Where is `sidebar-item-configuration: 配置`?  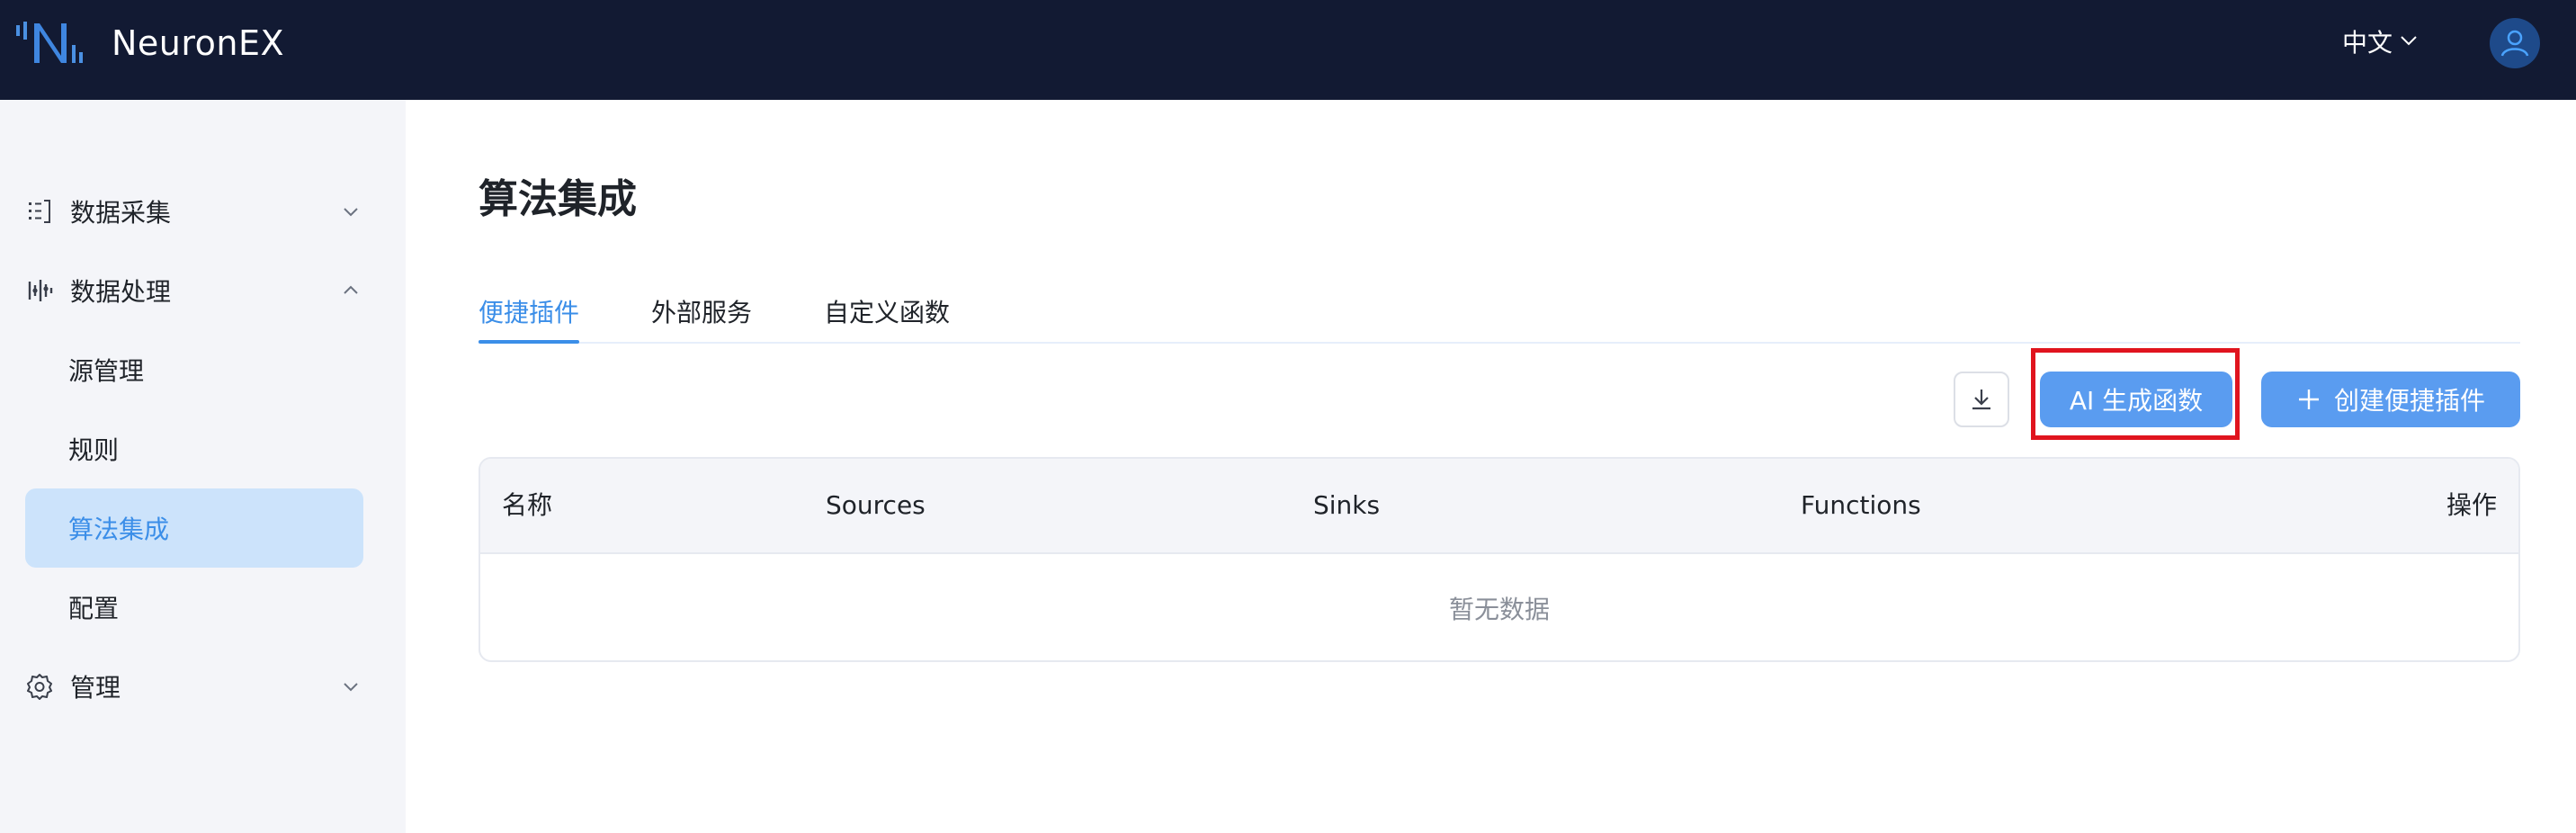 sidebar-item-configuration: 配置 is located at coordinates (194, 608).